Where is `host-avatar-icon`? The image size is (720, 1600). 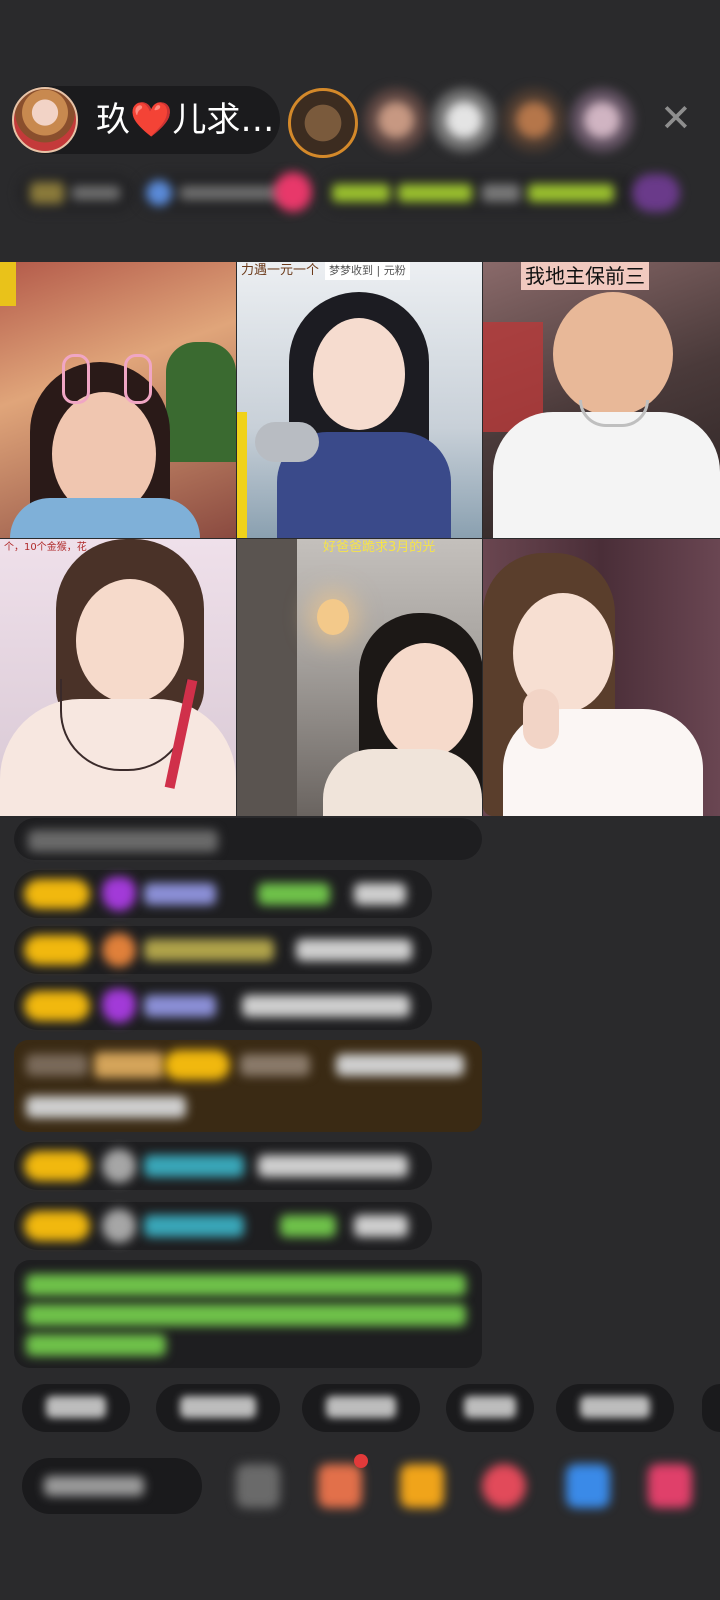
host-avatar-icon is located at coordinates (45, 120).